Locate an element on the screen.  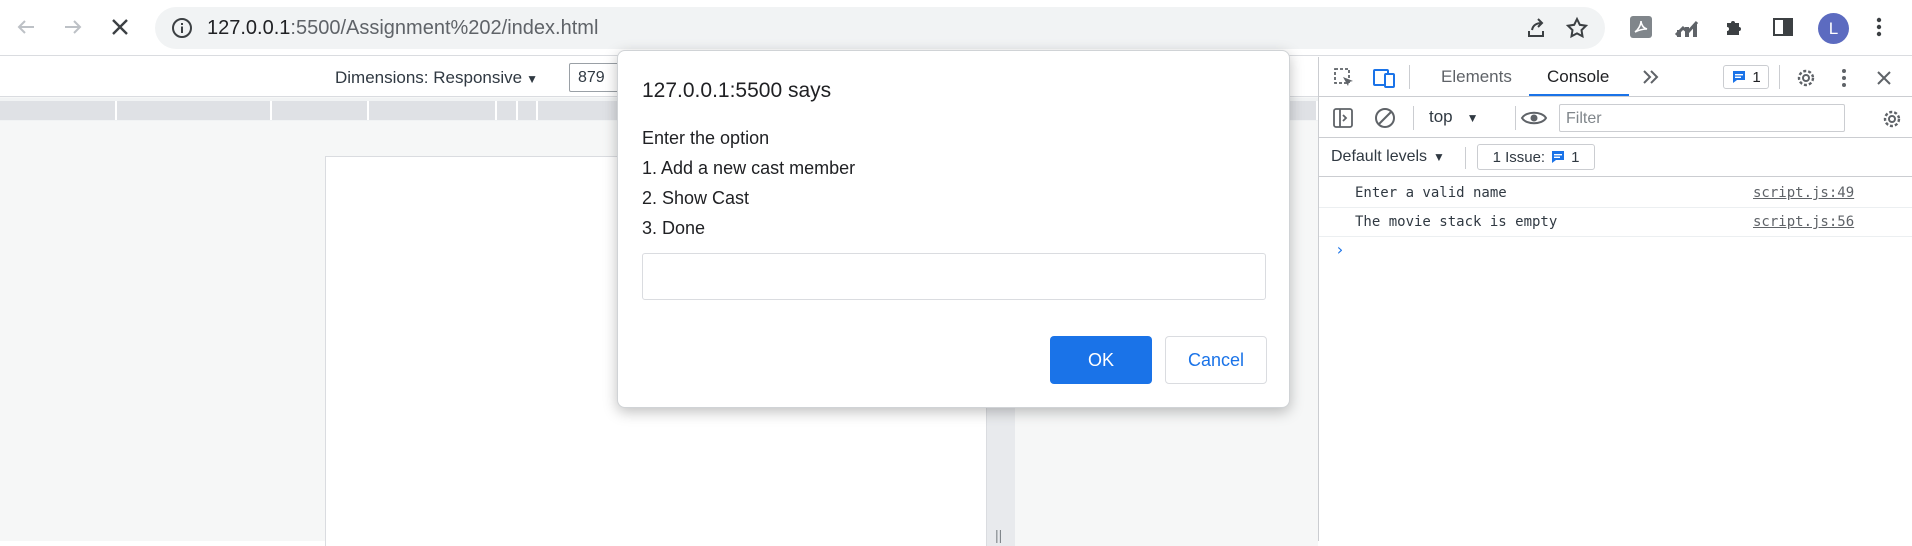
dimensions-label: Dimensions: Responsive is located at coordinates (429, 77).